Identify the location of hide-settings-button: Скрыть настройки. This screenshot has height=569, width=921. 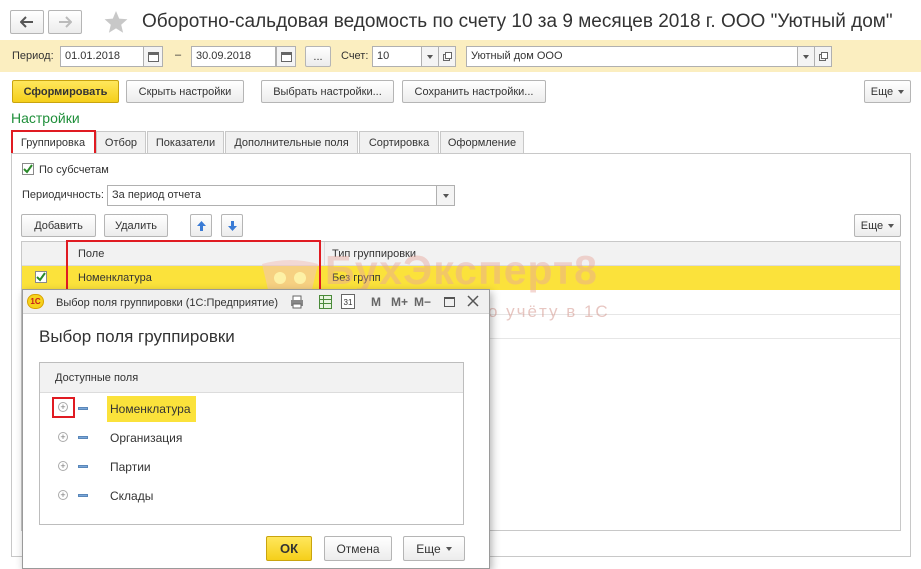
(185, 91).